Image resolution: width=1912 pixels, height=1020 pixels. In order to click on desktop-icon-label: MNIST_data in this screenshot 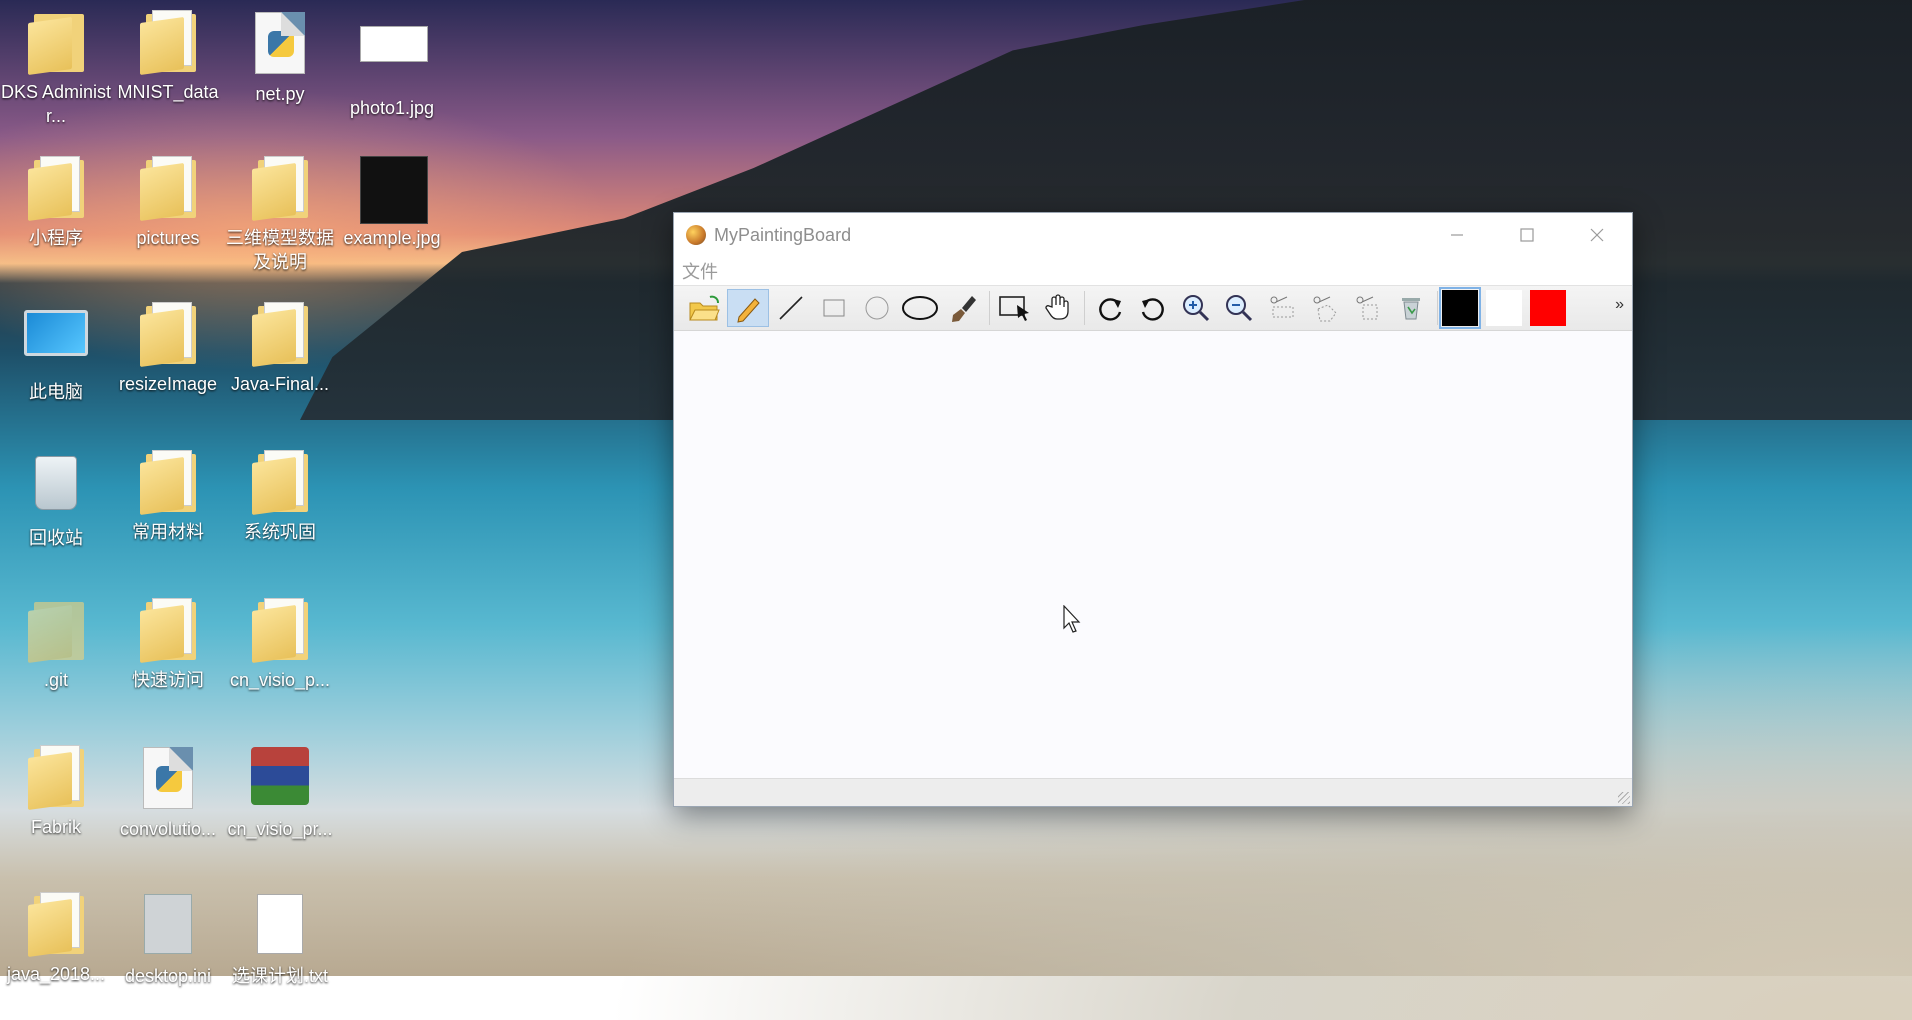, I will do `click(168, 92)`.